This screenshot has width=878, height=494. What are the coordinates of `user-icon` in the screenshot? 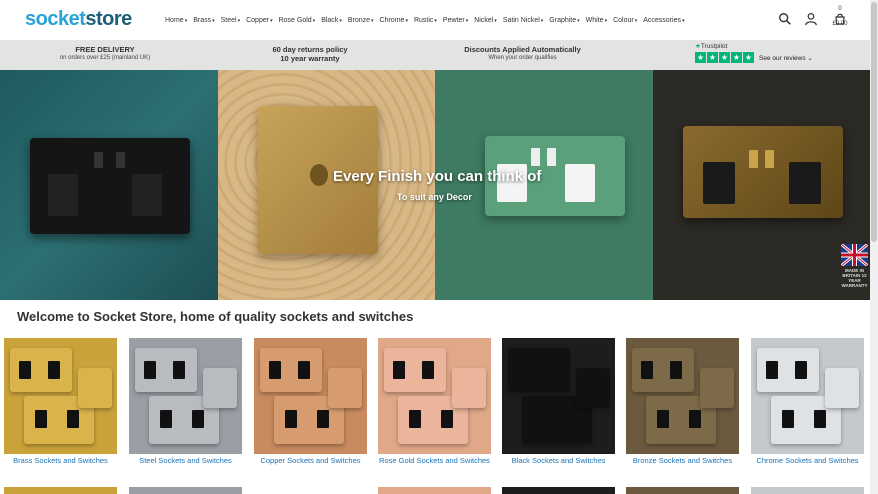 It's located at (811, 19).